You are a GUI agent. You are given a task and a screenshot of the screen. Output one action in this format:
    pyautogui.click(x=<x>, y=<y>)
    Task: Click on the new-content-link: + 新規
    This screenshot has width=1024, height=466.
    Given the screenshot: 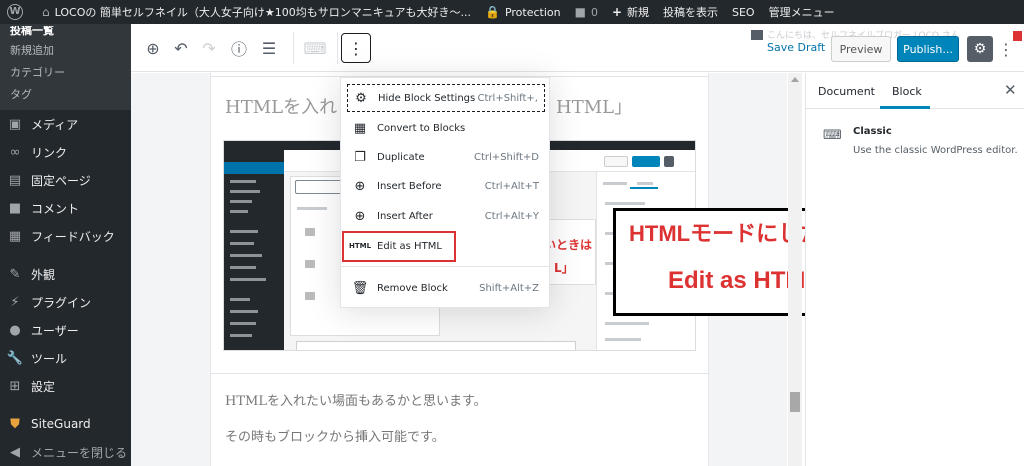 What is the action you would take?
    pyautogui.click(x=630, y=12)
    